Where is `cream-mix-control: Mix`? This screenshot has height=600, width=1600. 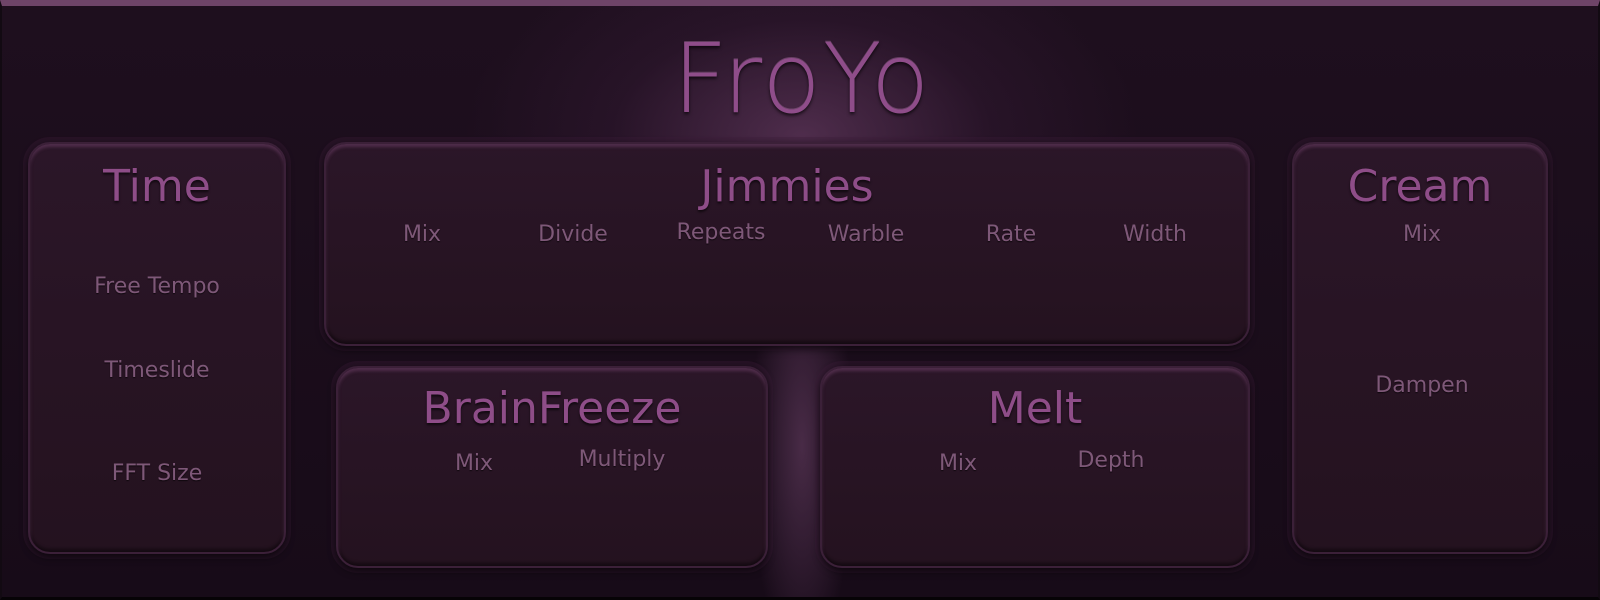
cream-mix-control: Mix is located at coordinates (1422, 235).